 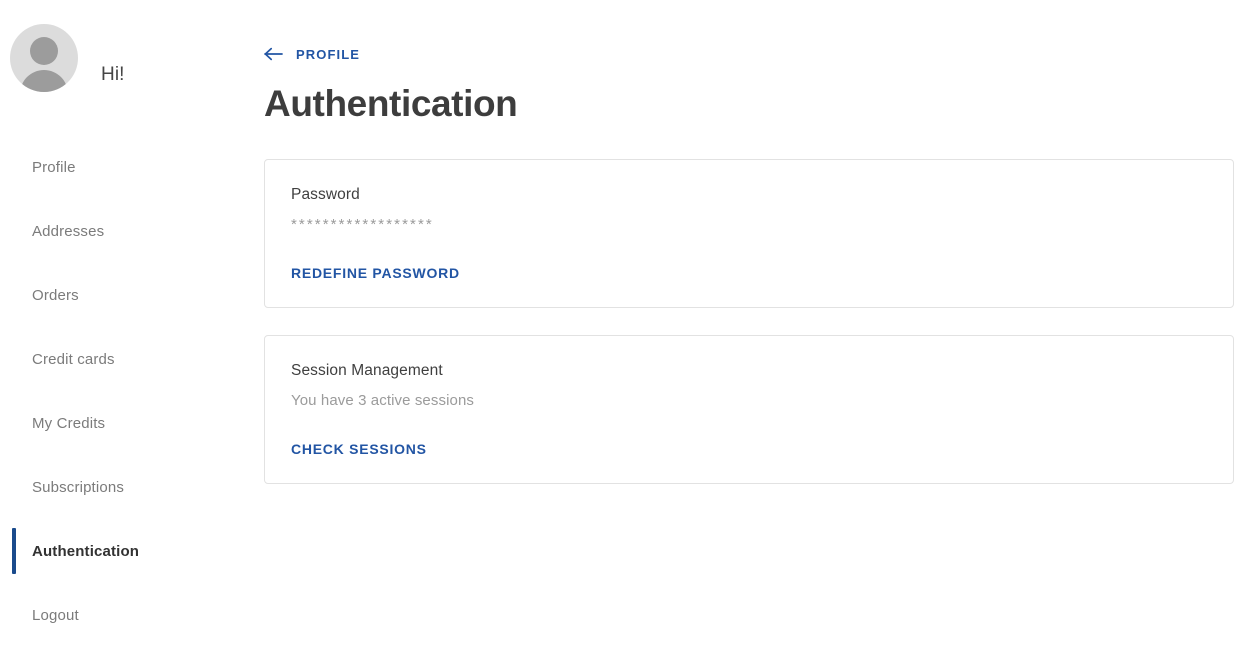 I want to click on check-sessions-button: CHECK SESSIONS, so click(x=359, y=449).